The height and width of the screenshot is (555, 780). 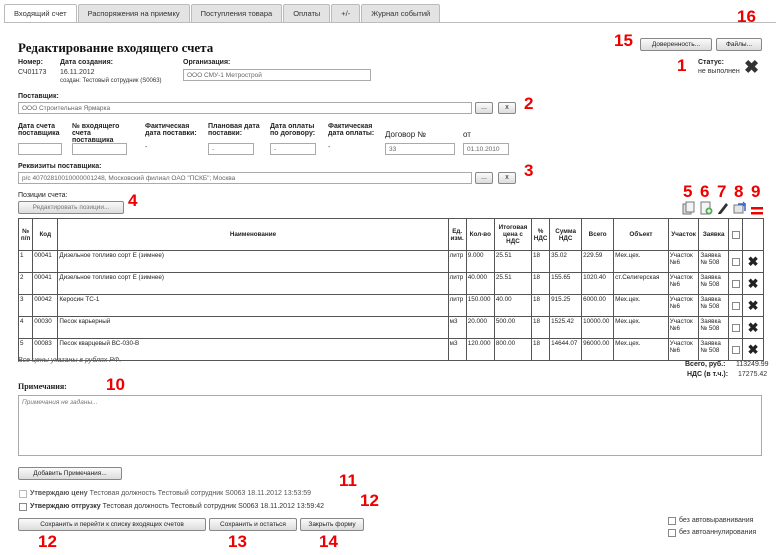 I want to click on supplier-field: ООО Строительная Ярмарка, so click(x=245, y=108).